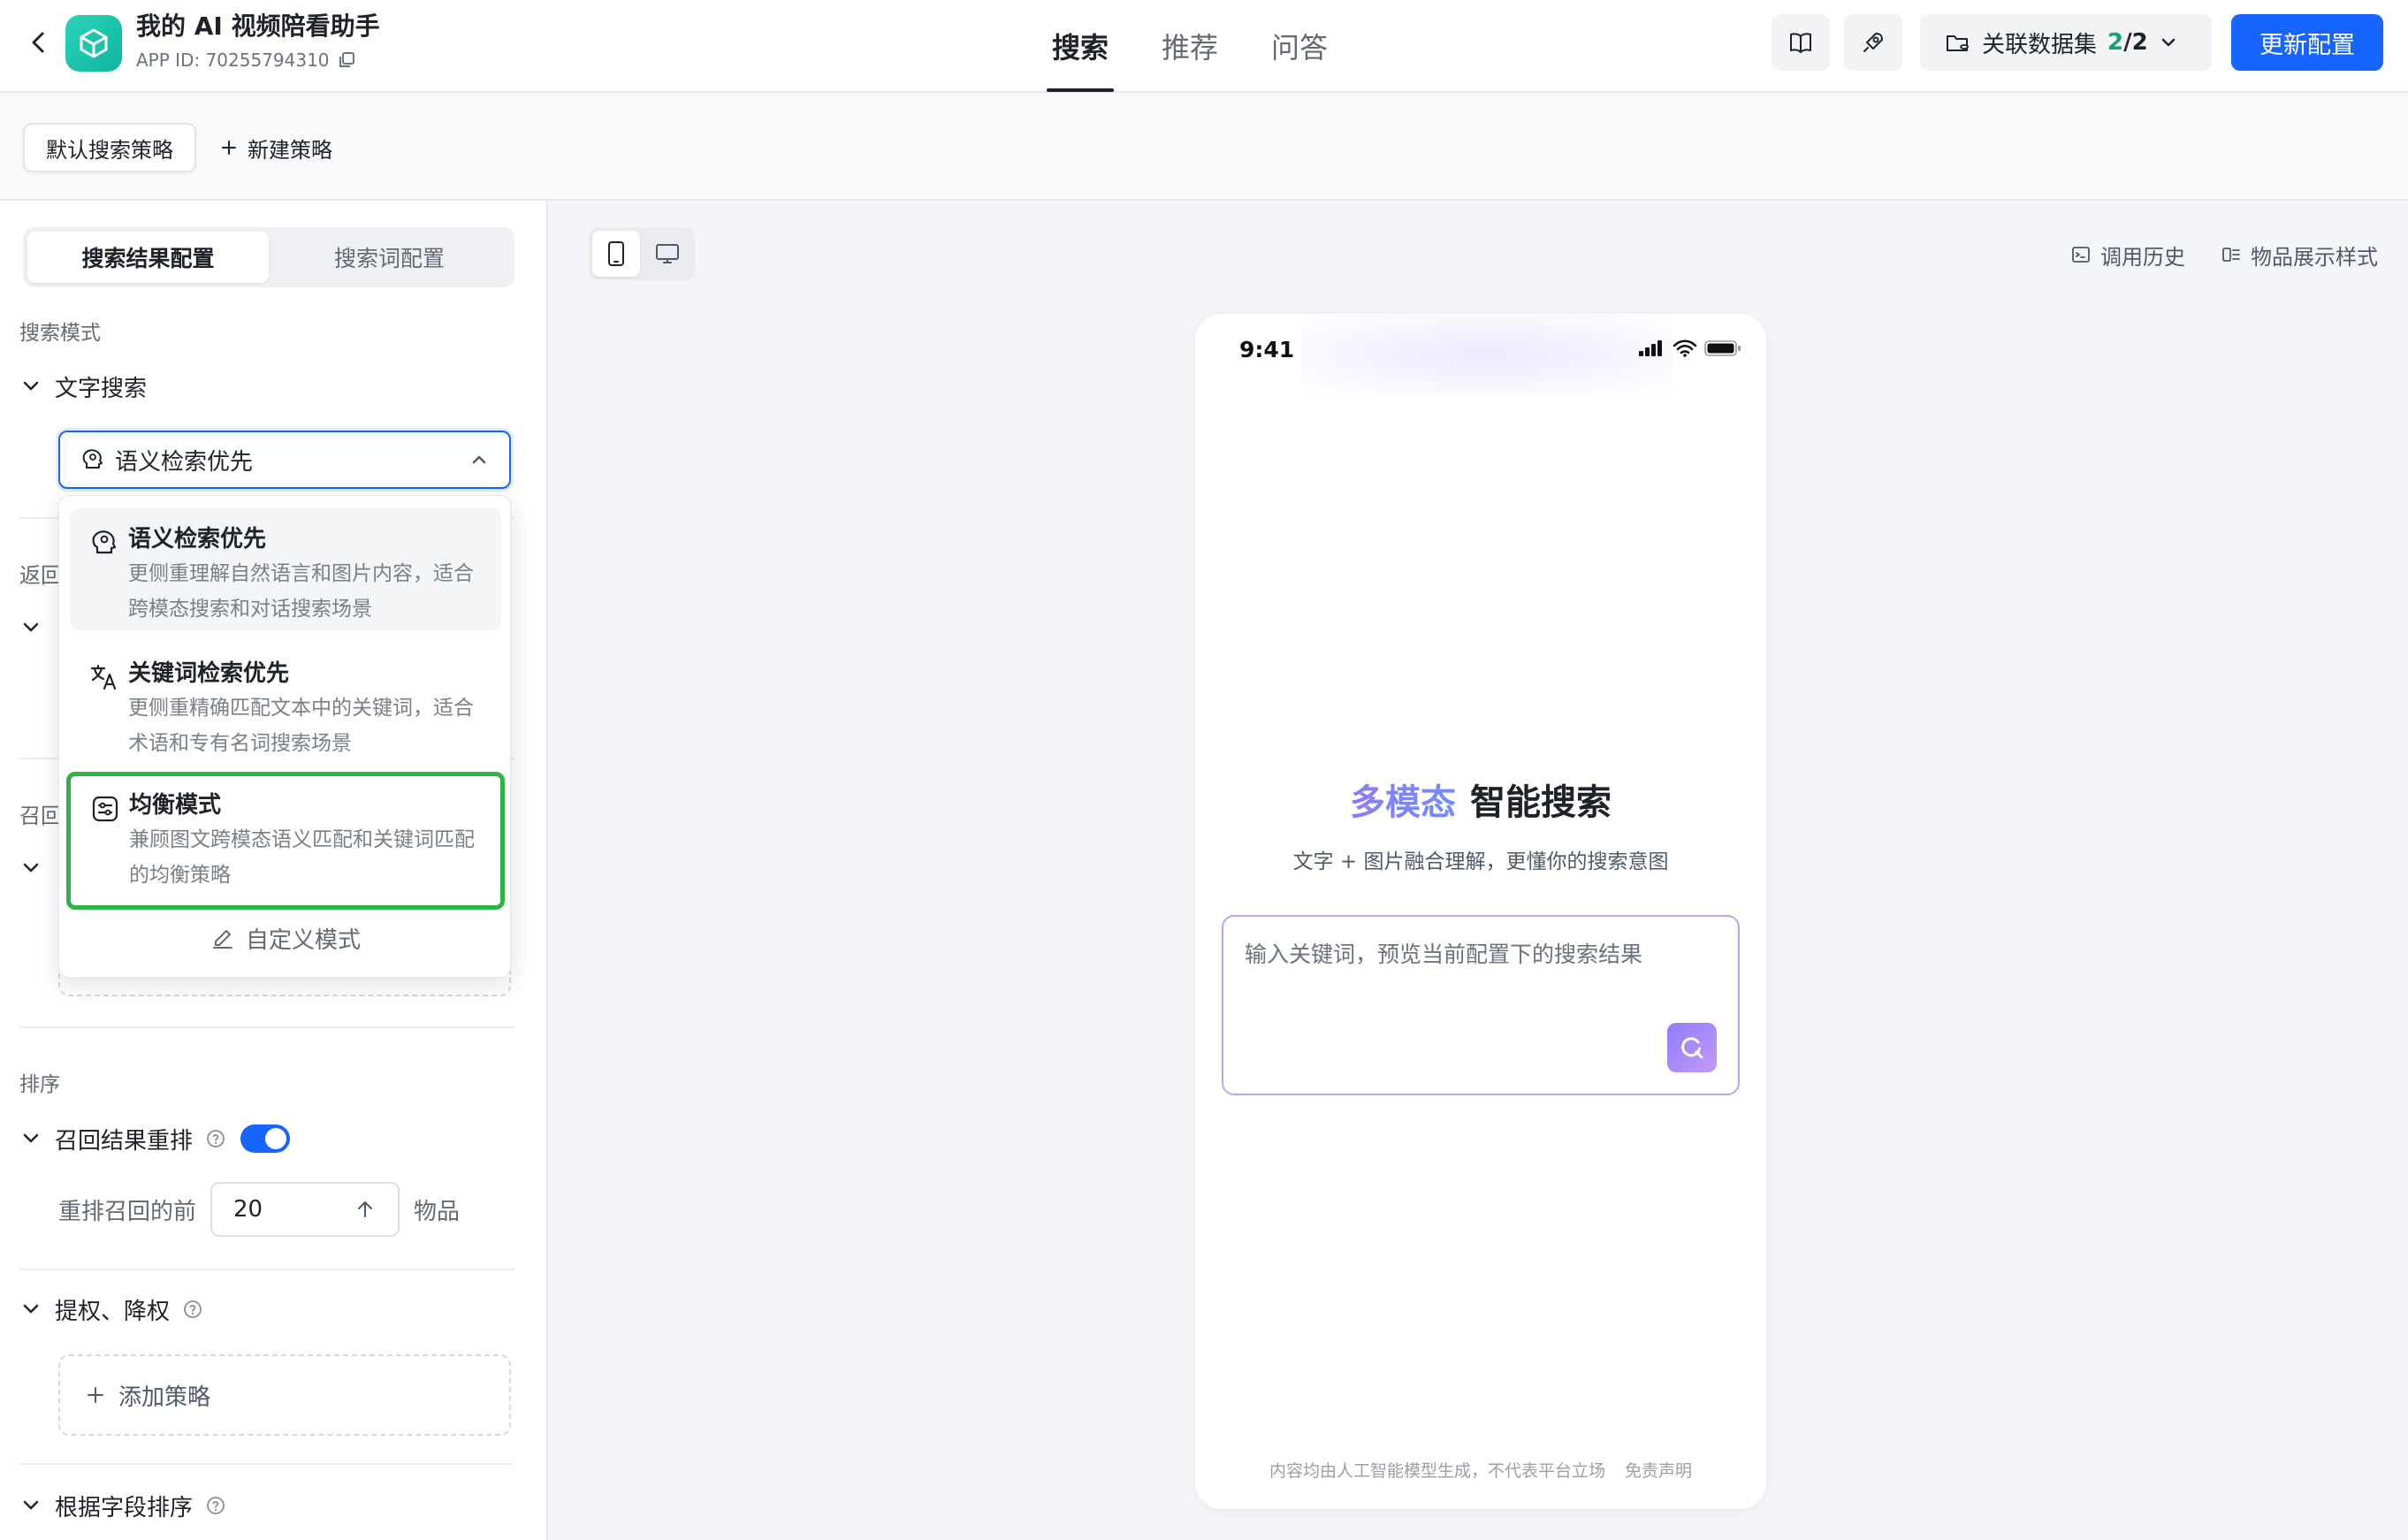 This screenshot has width=2408, height=1540. I want to click on option-keyword-first: 关键词检索优先 更侧重精确匹配文本中的关键词，适合术语和专有名词搜索场景, so click(285, 704).